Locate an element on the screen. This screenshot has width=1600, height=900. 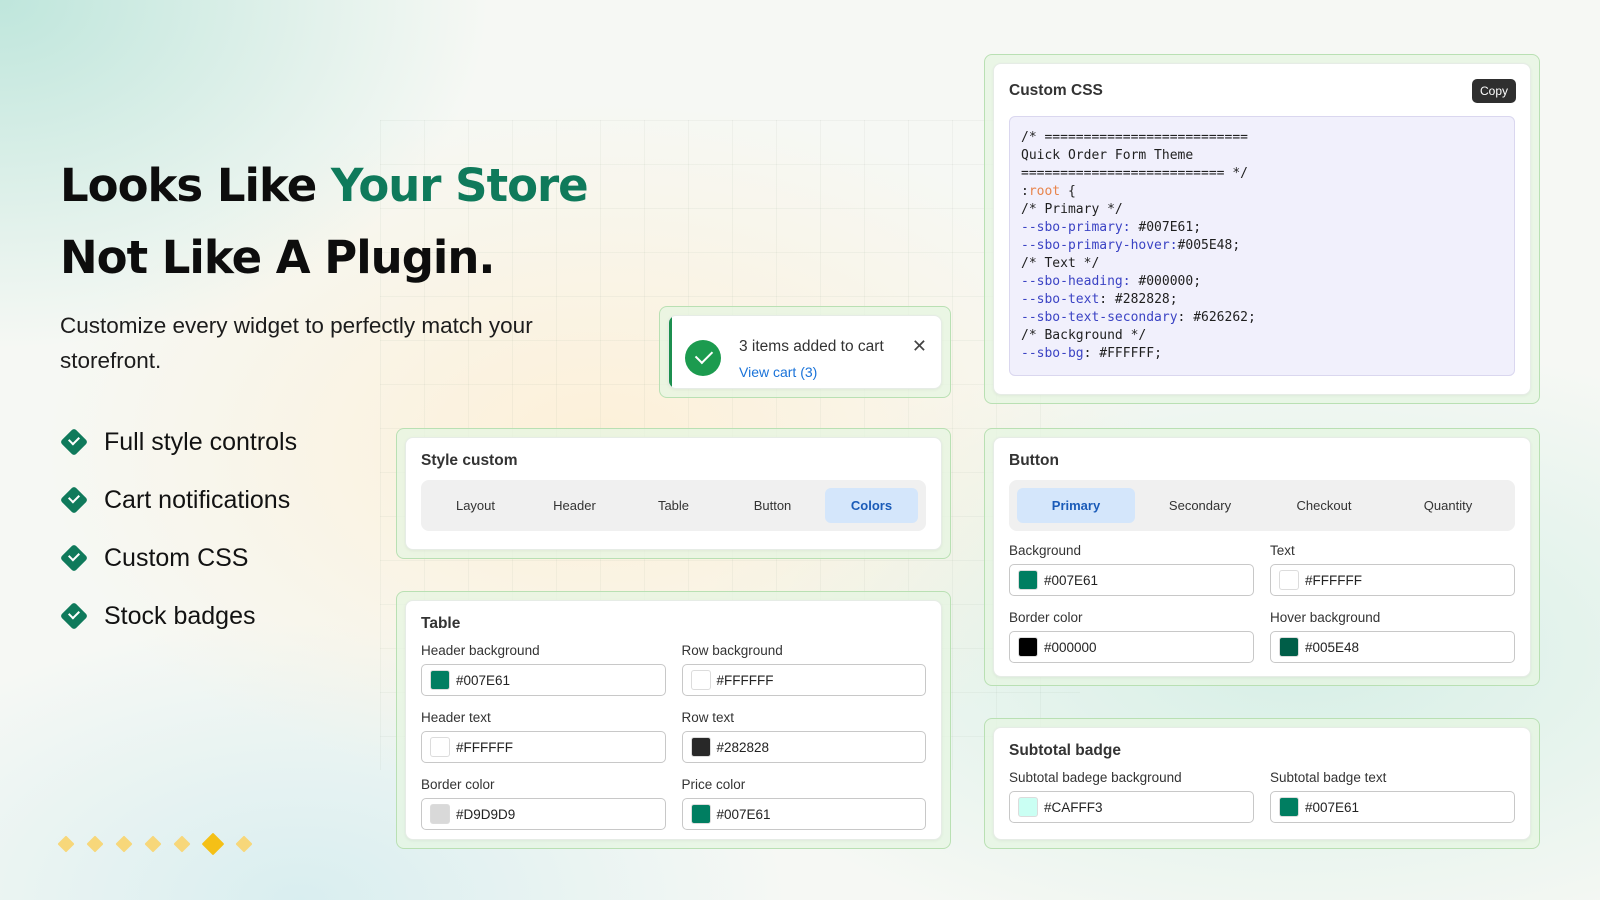
field-label: Text is located at coordinates (1282, 550).